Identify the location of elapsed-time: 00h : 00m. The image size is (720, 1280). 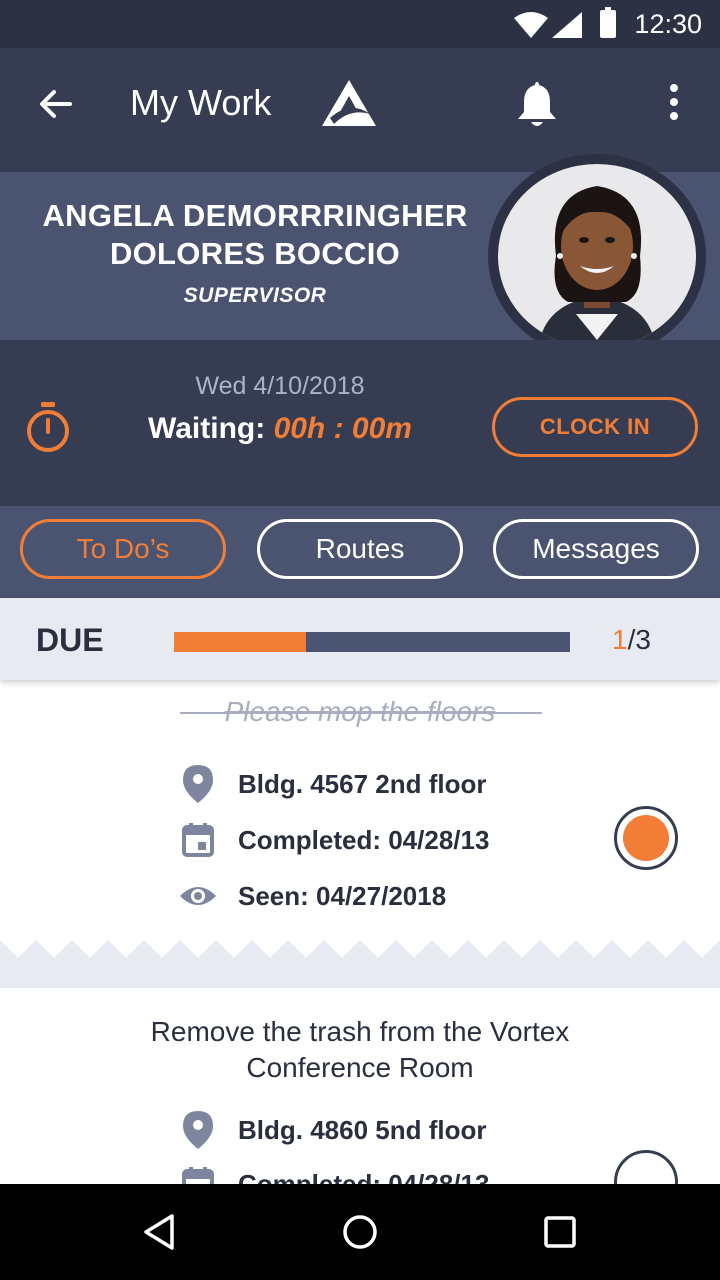
(342, 428).